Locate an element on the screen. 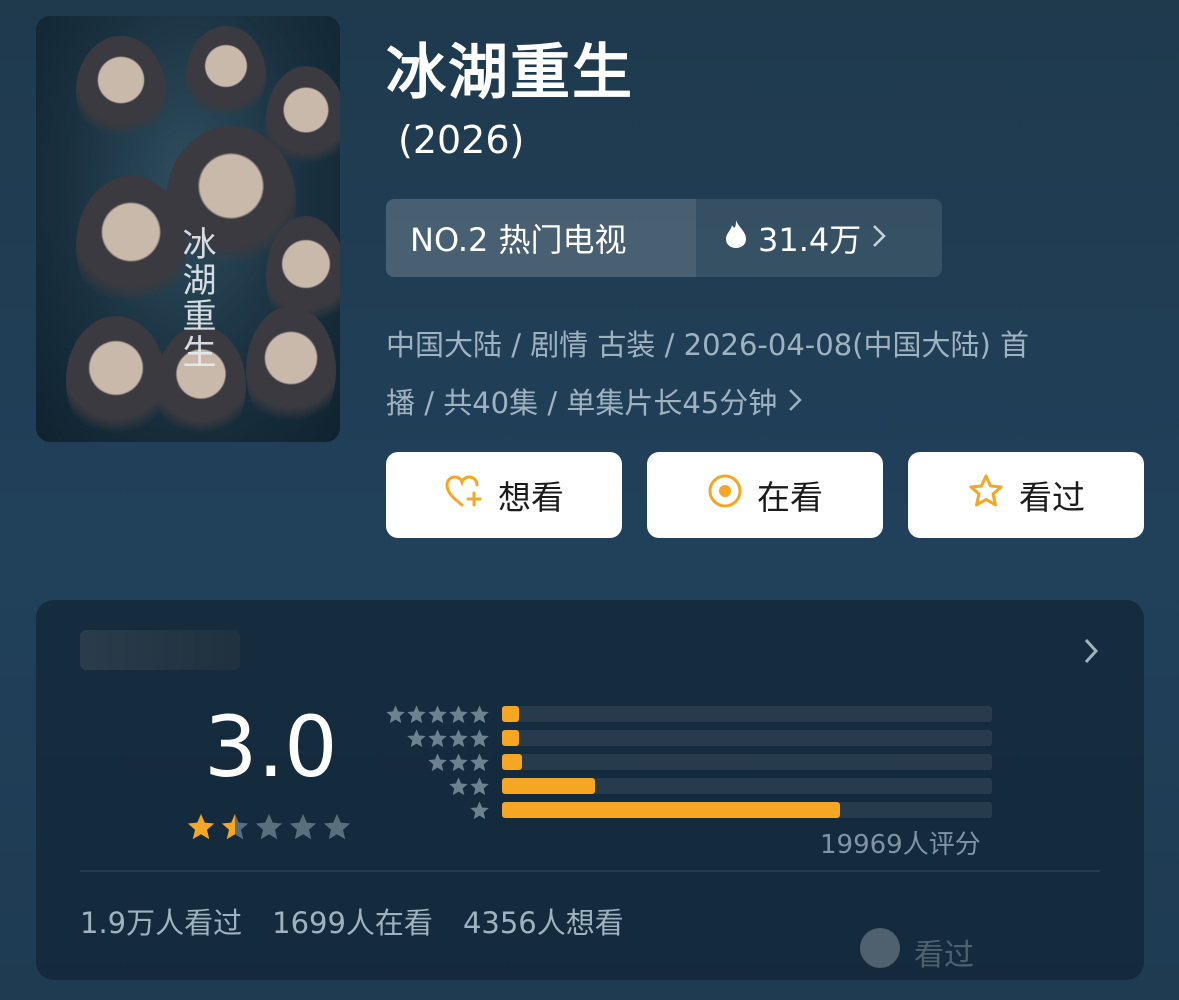 This screenshot has height=1000, width=1179. poster-calligraphy: 冰湖重生 is located at coordinates (196, 298).